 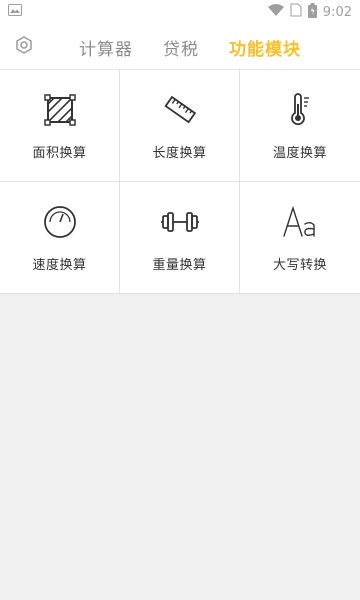 What do you see at coordinates (337, 12) in the screenshot?
I see `status-time: 9:02` at bounding box center [337, 12].